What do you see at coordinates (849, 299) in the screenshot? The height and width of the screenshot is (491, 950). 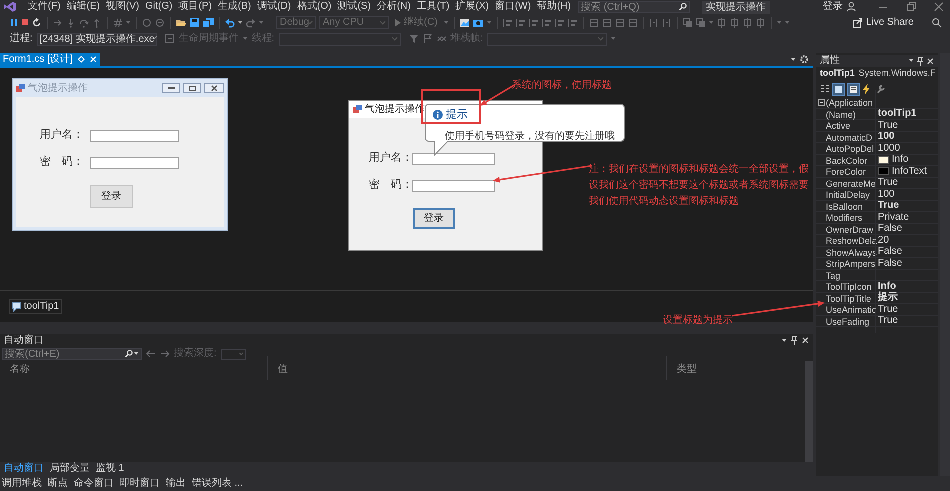 I see `property-name: ToolTipTitle` at bounding box center [849, 299].